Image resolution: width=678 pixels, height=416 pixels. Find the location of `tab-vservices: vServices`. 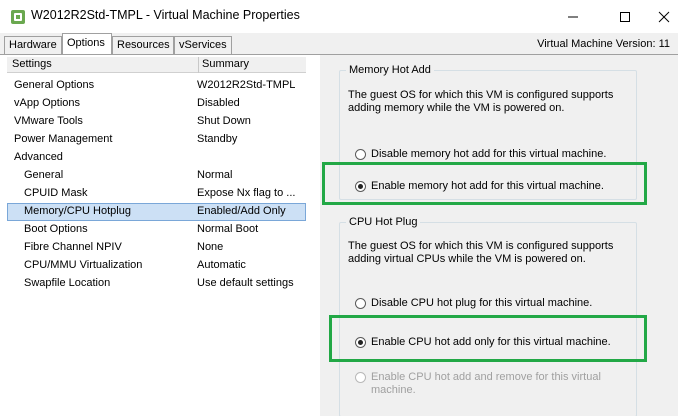

tab-vservices: vServices is located at coordinates (203, 45).